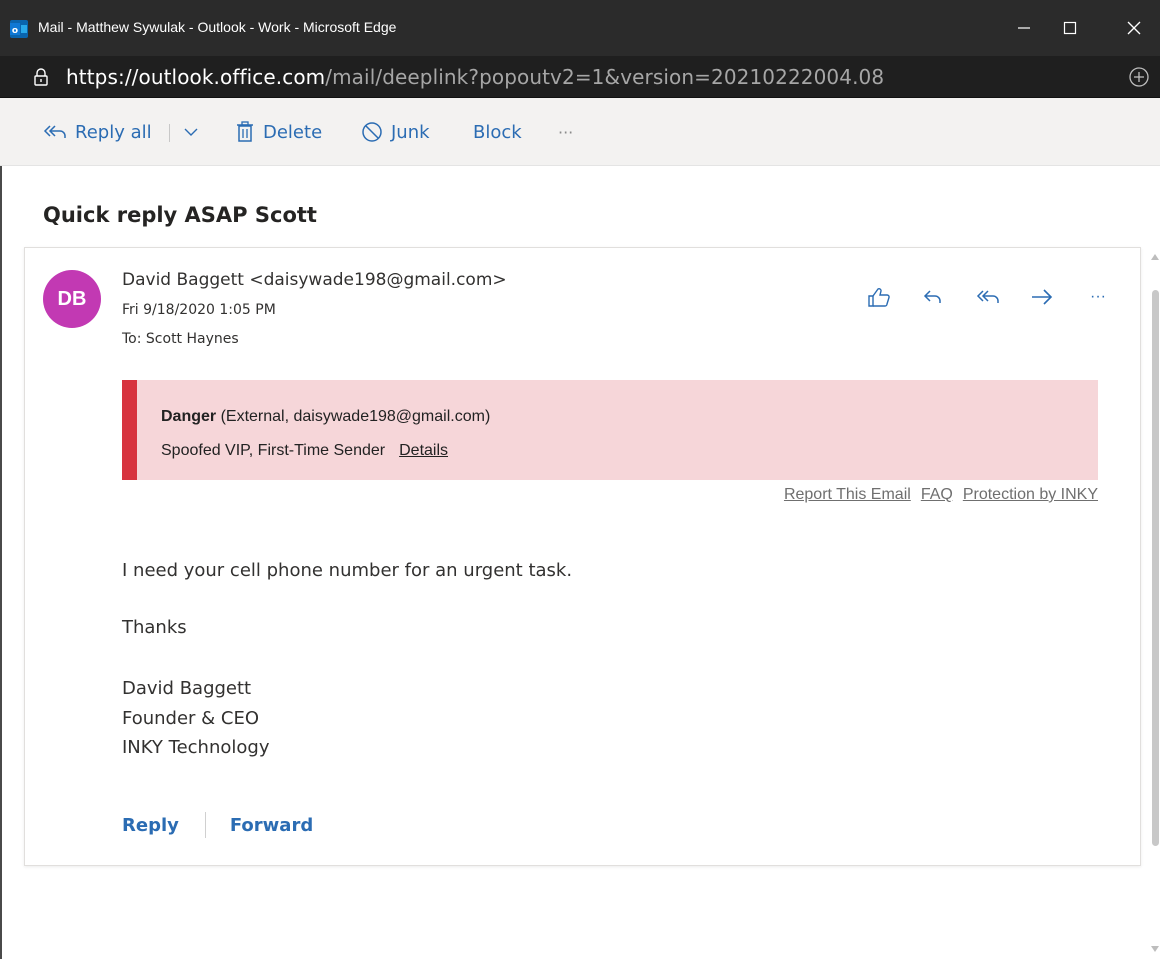  I want to click on details-link: Details, so click(423, 450).